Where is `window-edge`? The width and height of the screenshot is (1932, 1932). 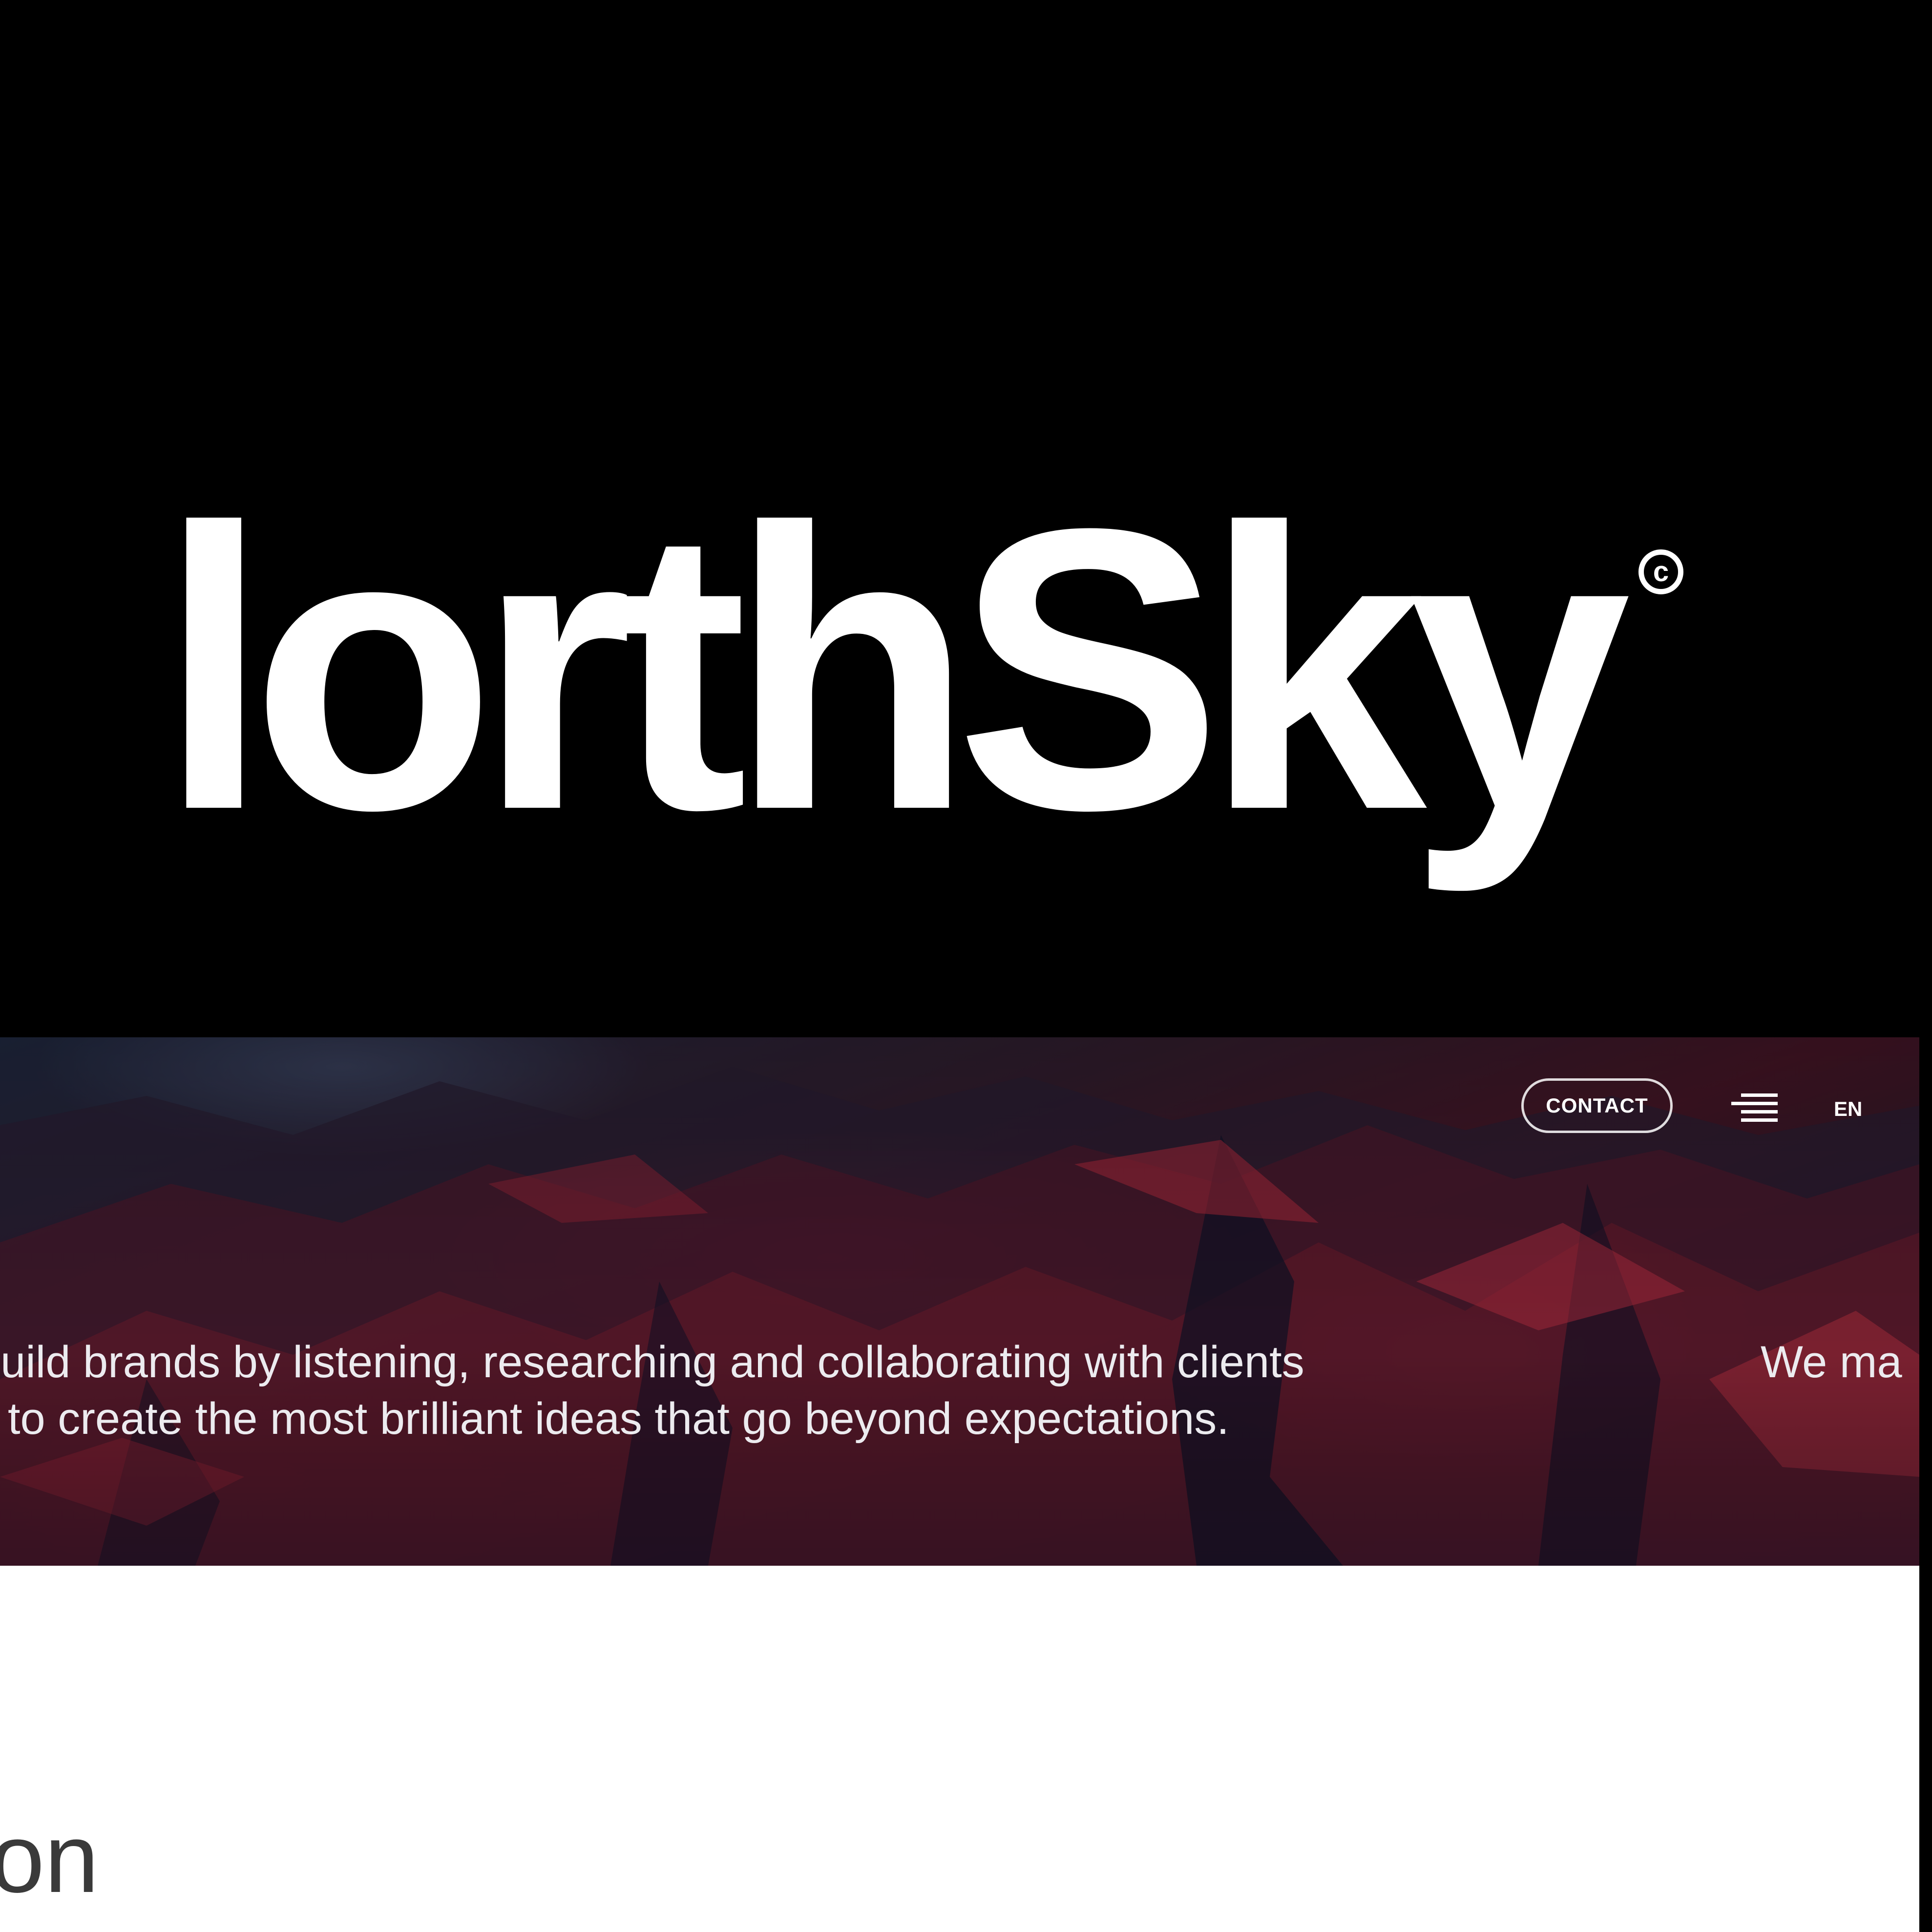
window-edge is located at coordinates (1925, 966).